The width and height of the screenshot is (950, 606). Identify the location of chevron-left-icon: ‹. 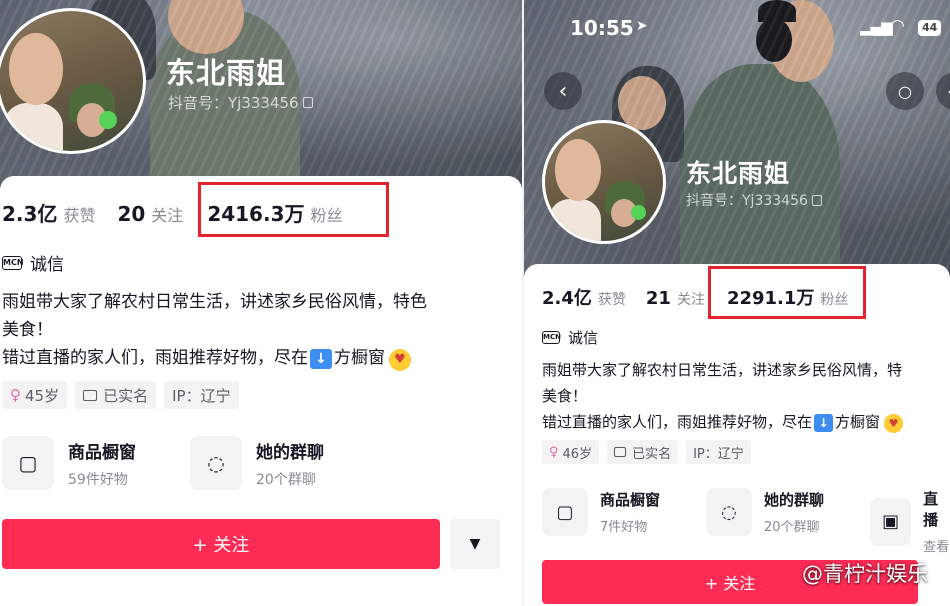
(563, 91).